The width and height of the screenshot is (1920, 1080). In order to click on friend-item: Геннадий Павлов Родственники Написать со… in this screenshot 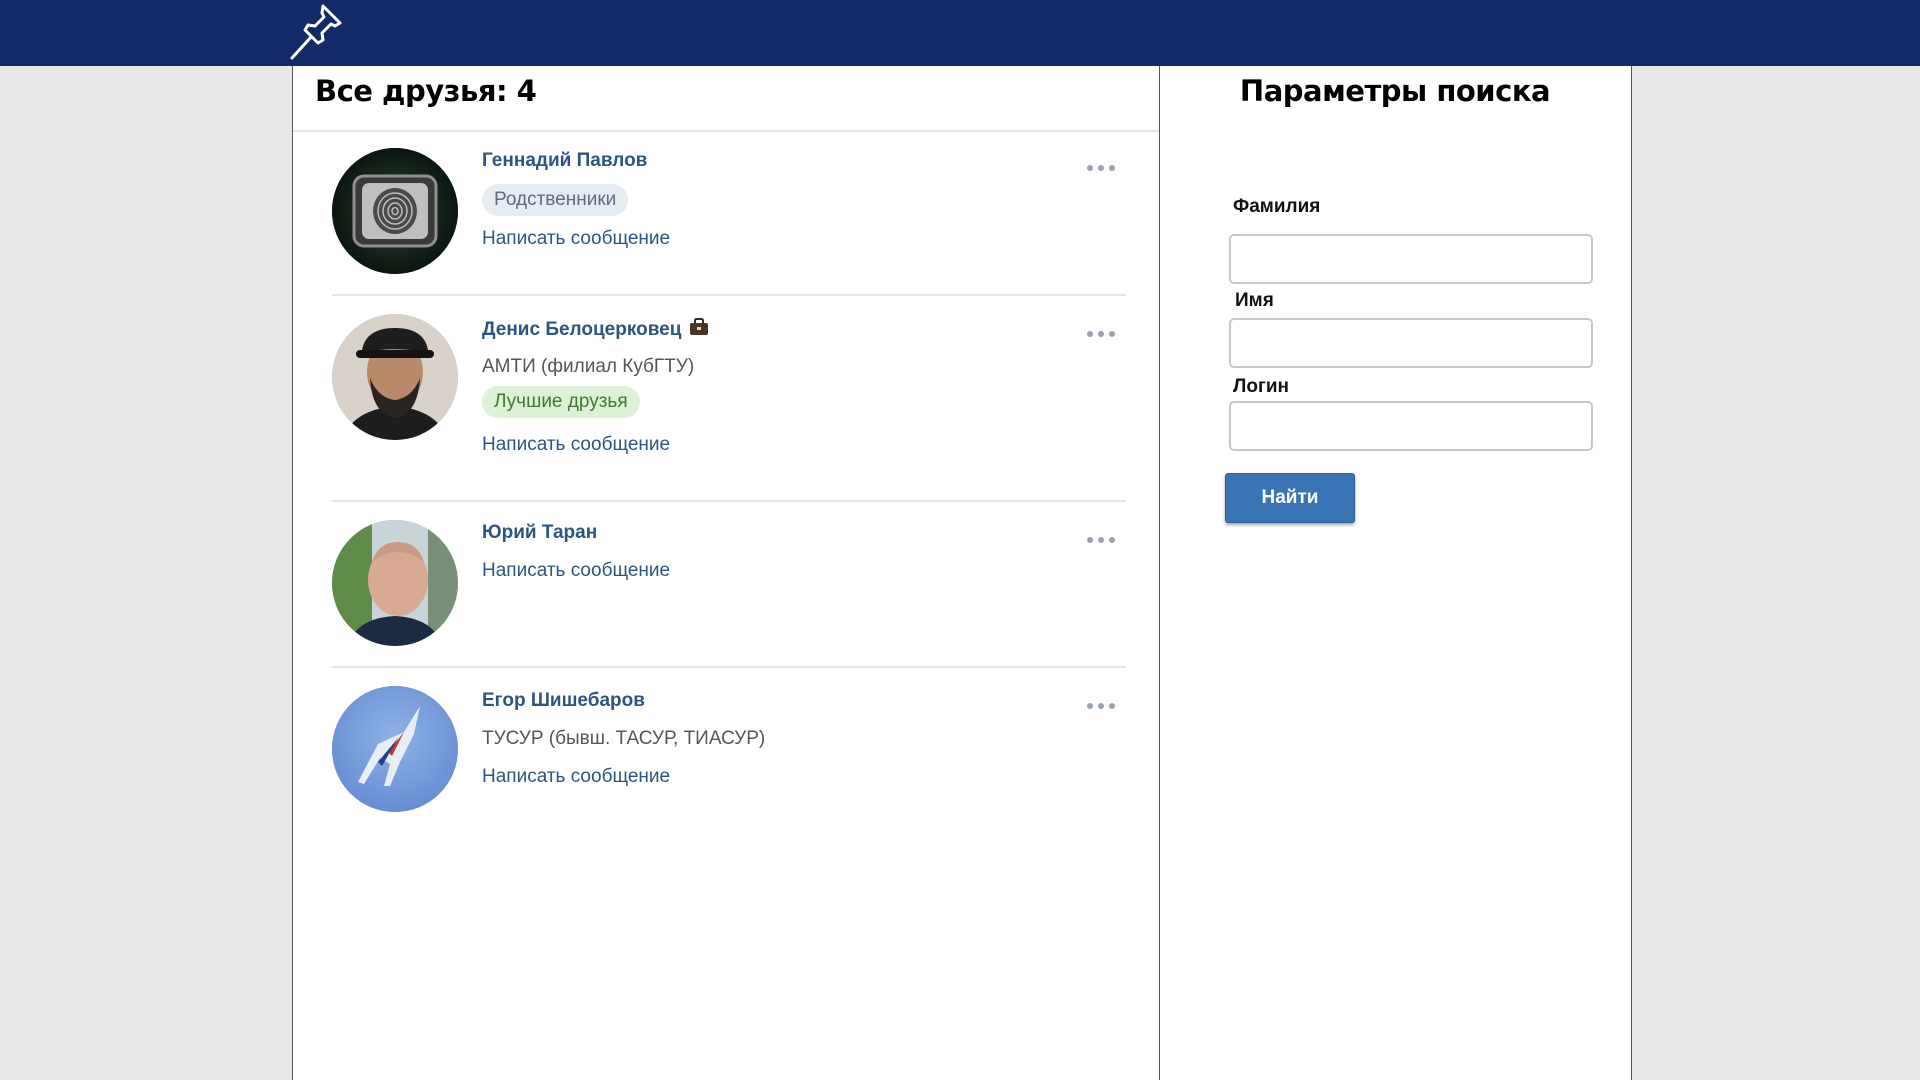, I will do `click(729, 214)`.